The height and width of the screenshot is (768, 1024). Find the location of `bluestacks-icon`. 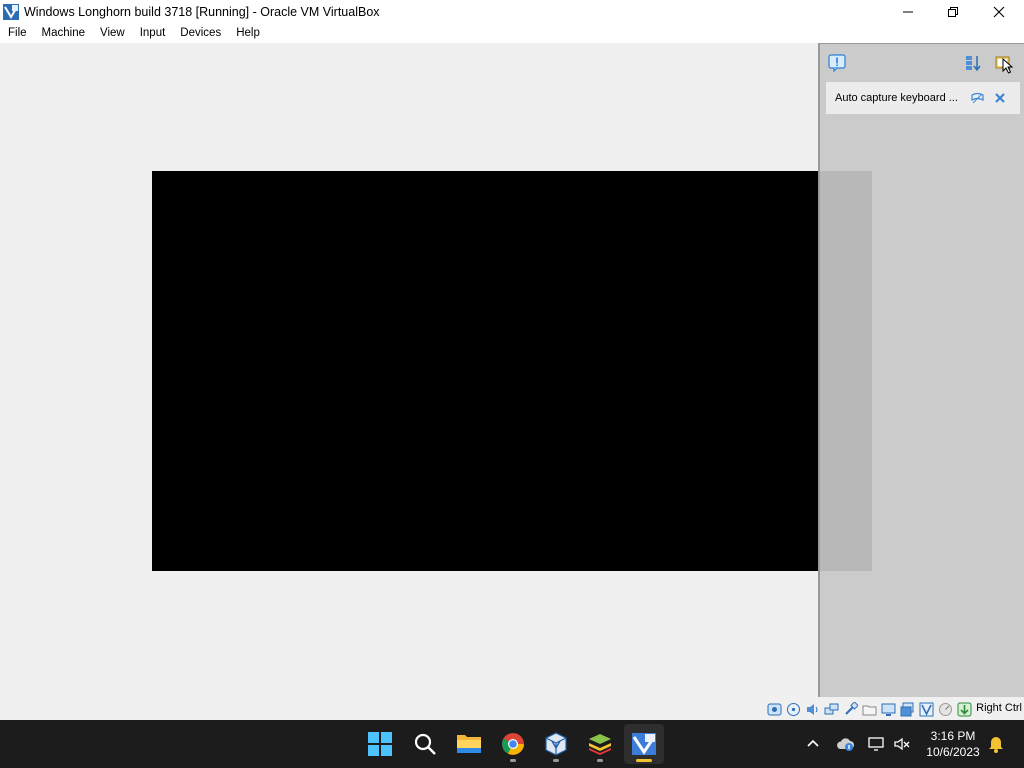

bluestacks-icon is located at coordinates (600, 744).